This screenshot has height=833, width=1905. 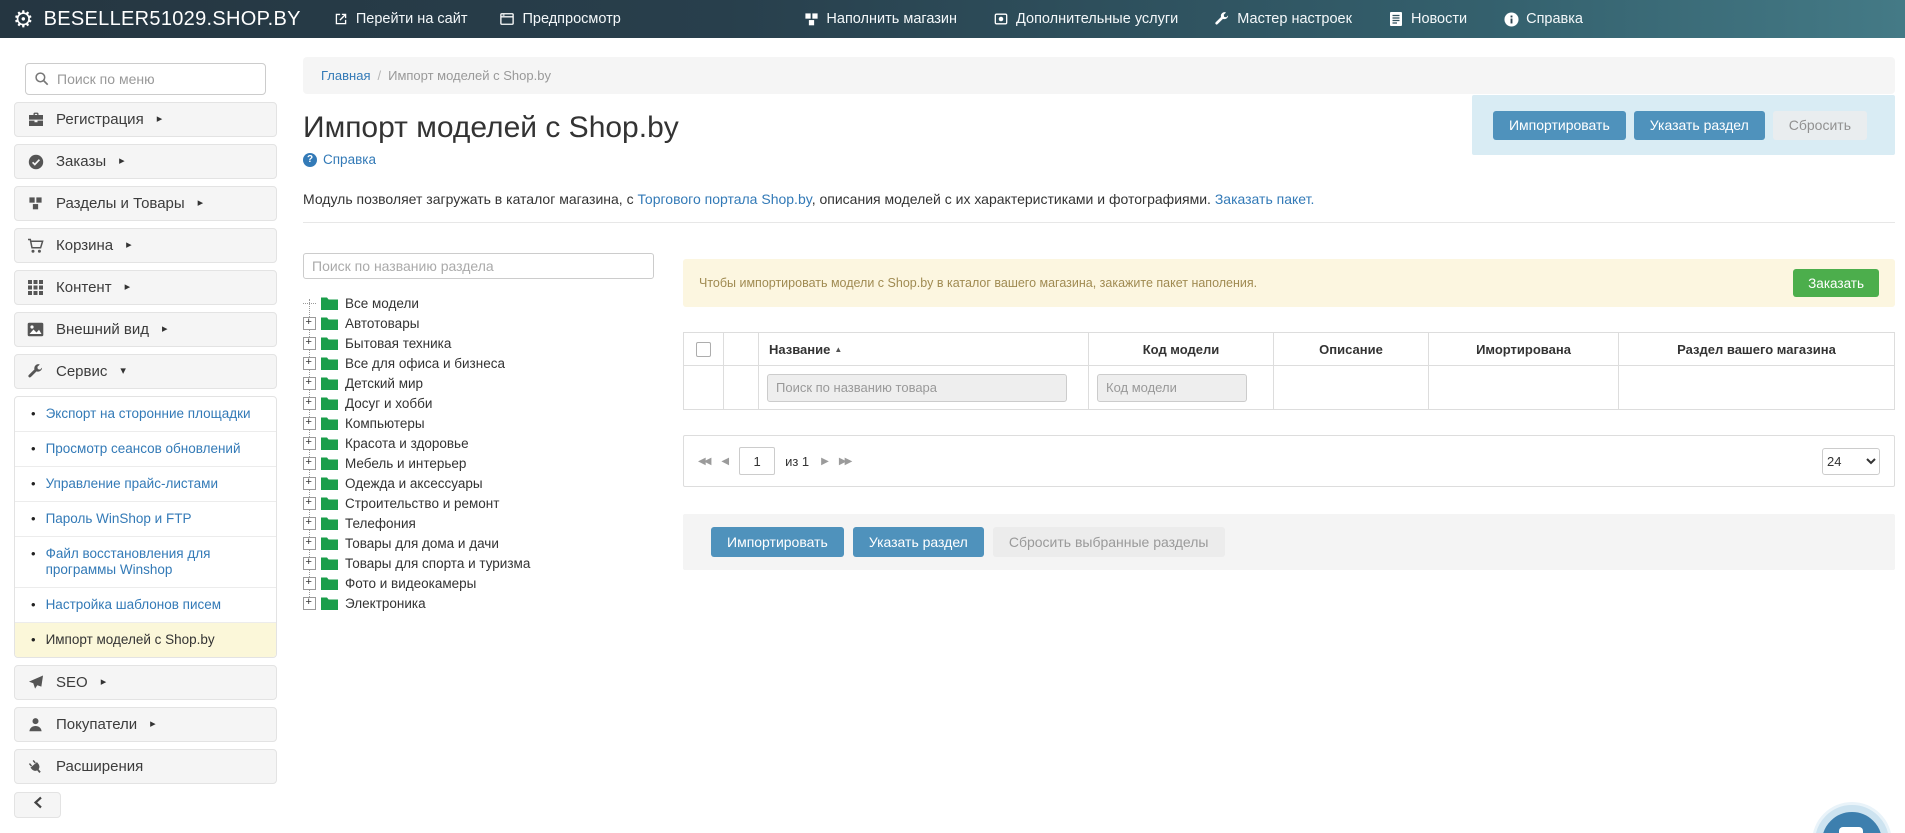 I want to click on section-search-input, so click(x=478, y=266).